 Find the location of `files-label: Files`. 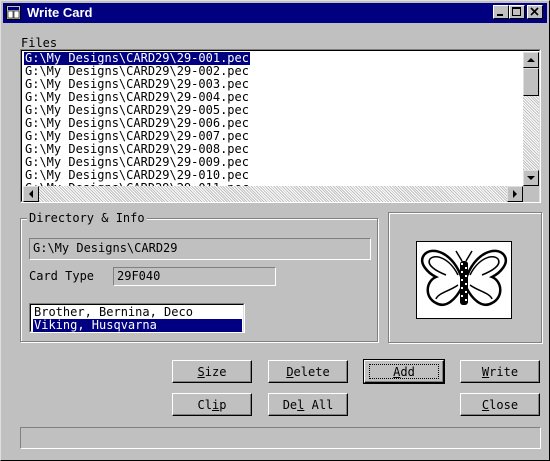

files-label: Files is located at coordinates (39, 43).